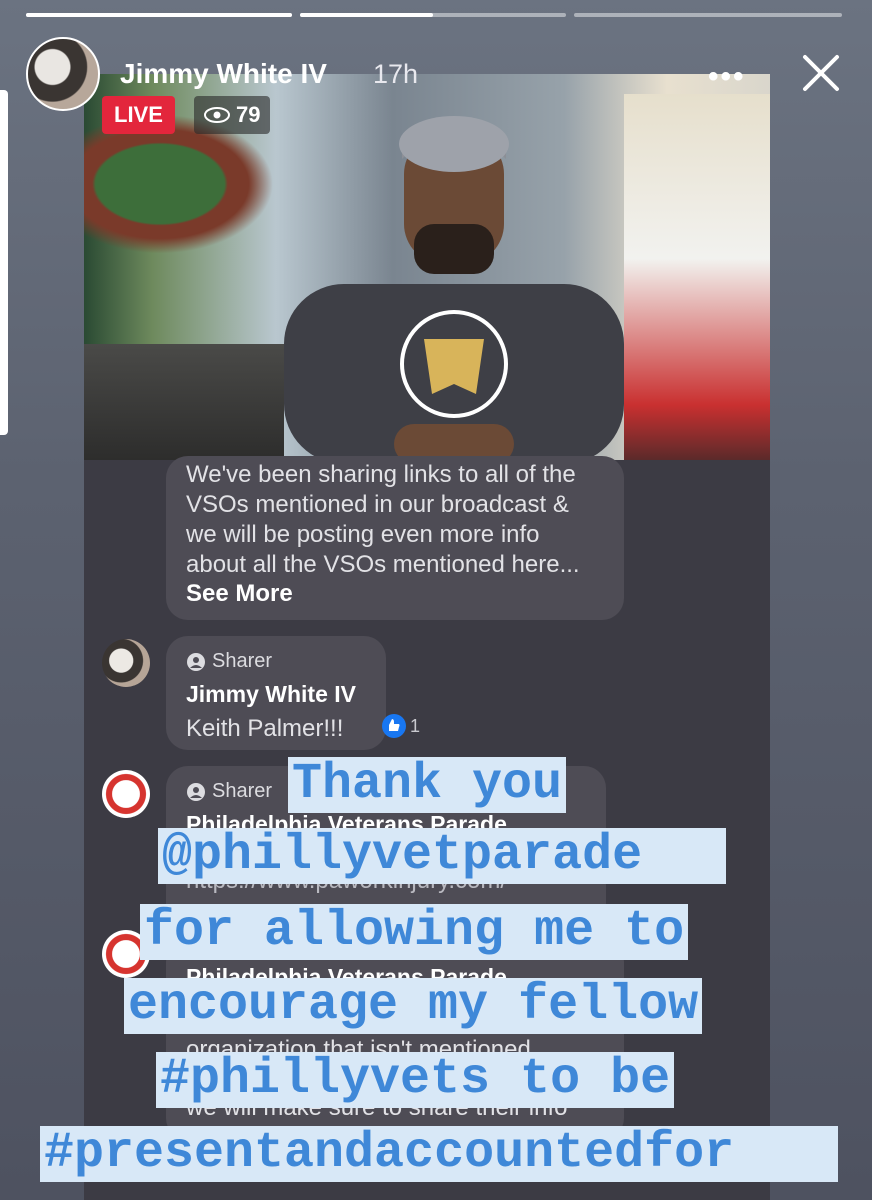 Image resolution: width=872 pixels, height=1200 pixels. I want to click on comment-line: we will be posting even more info, so click(363, 534).